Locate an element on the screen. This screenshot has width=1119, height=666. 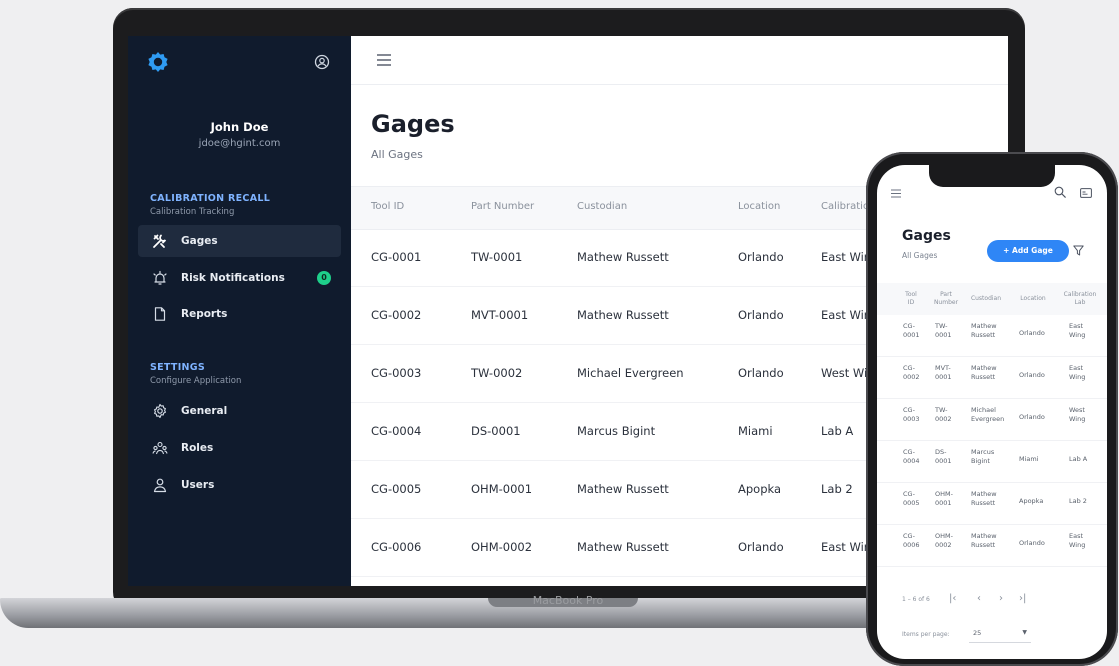
phone-notch is located at coordinates (992, 175).